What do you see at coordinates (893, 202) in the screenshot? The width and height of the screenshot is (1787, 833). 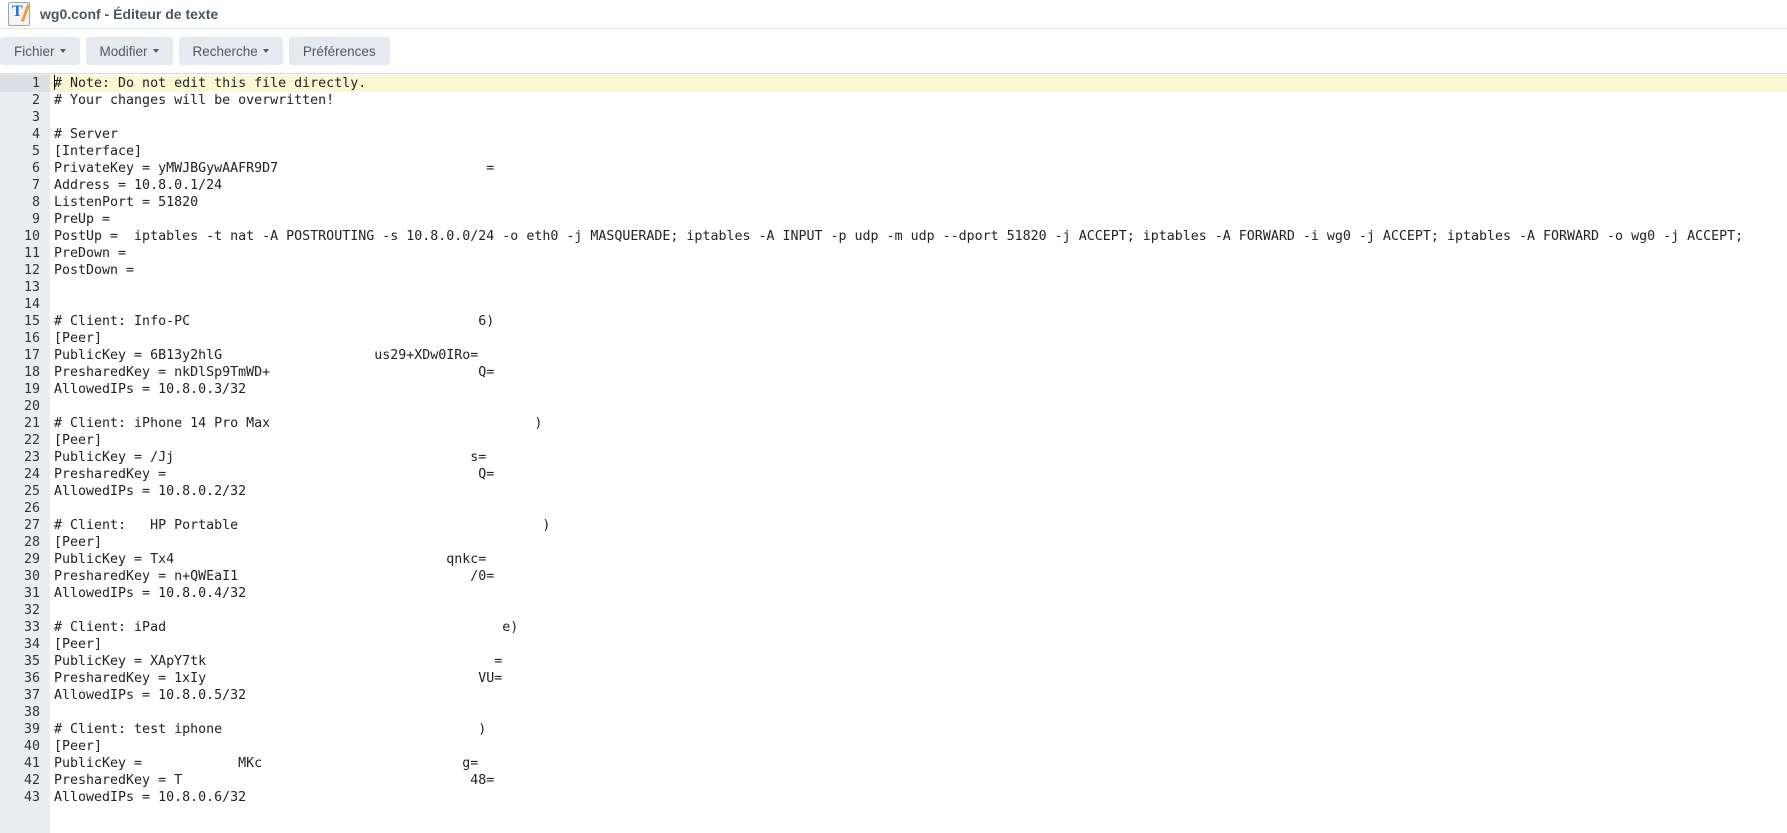 I see `code-line: 8 ListenPort = 51820` at bounding box center [893, 202].